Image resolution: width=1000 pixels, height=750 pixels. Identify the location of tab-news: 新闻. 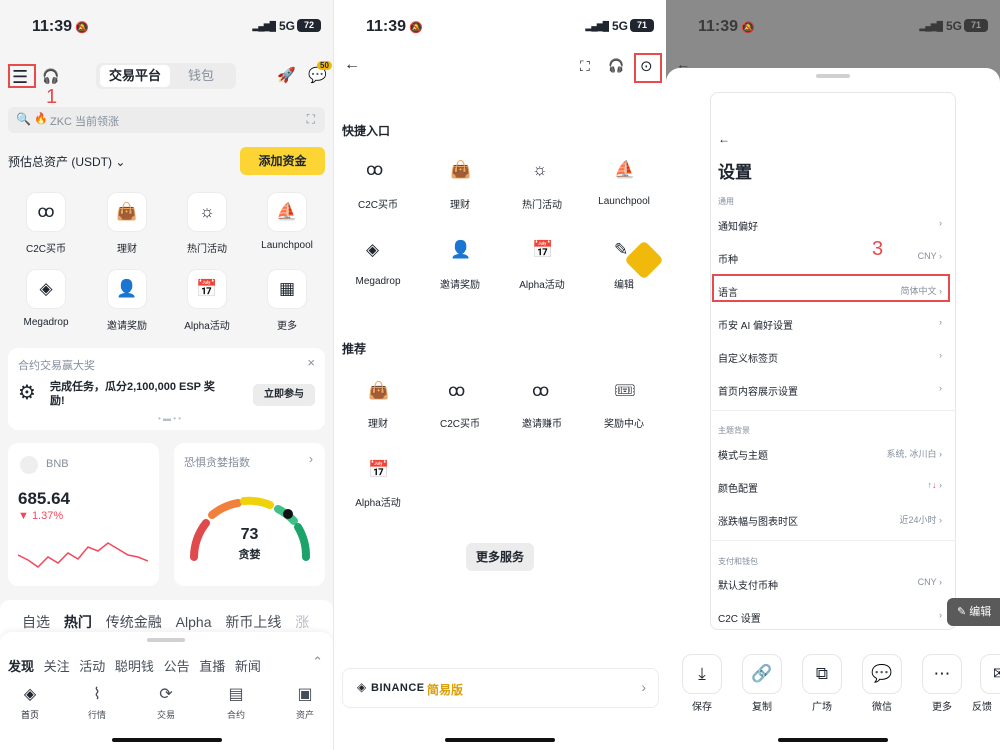
(248, 666).